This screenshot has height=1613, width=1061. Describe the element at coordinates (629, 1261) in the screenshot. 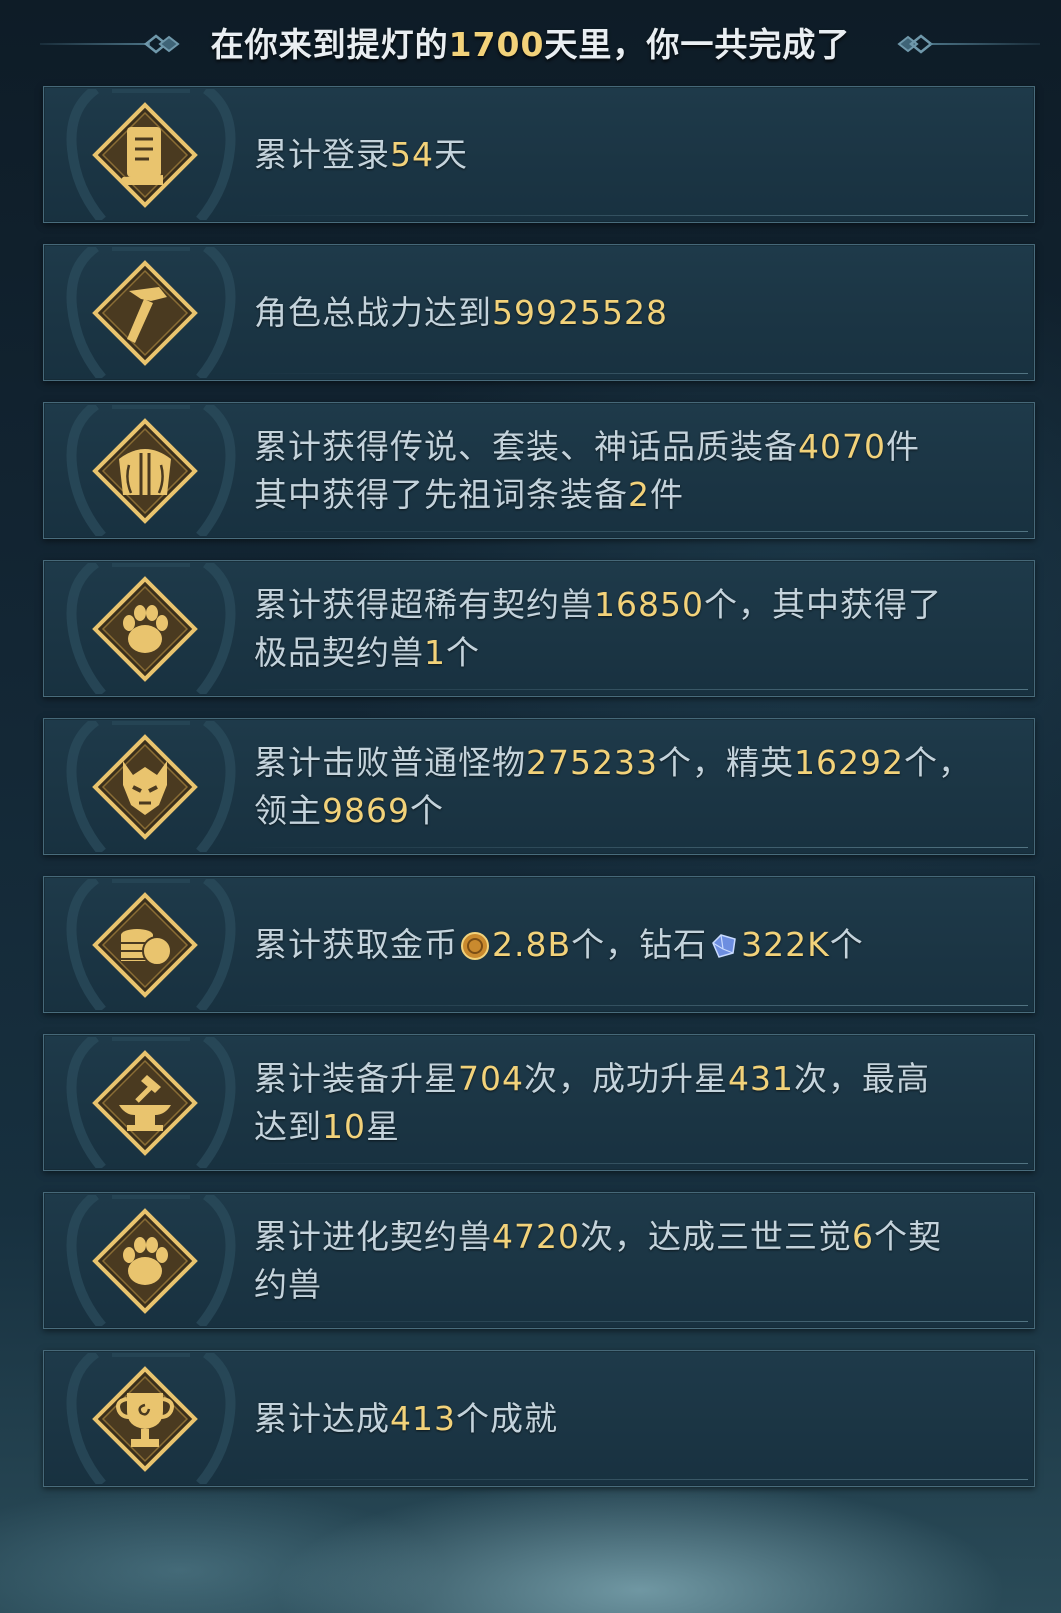

I see `stat-text: 累计进化契约兽4720次，达成三世三觉6个契约兽` at that location.